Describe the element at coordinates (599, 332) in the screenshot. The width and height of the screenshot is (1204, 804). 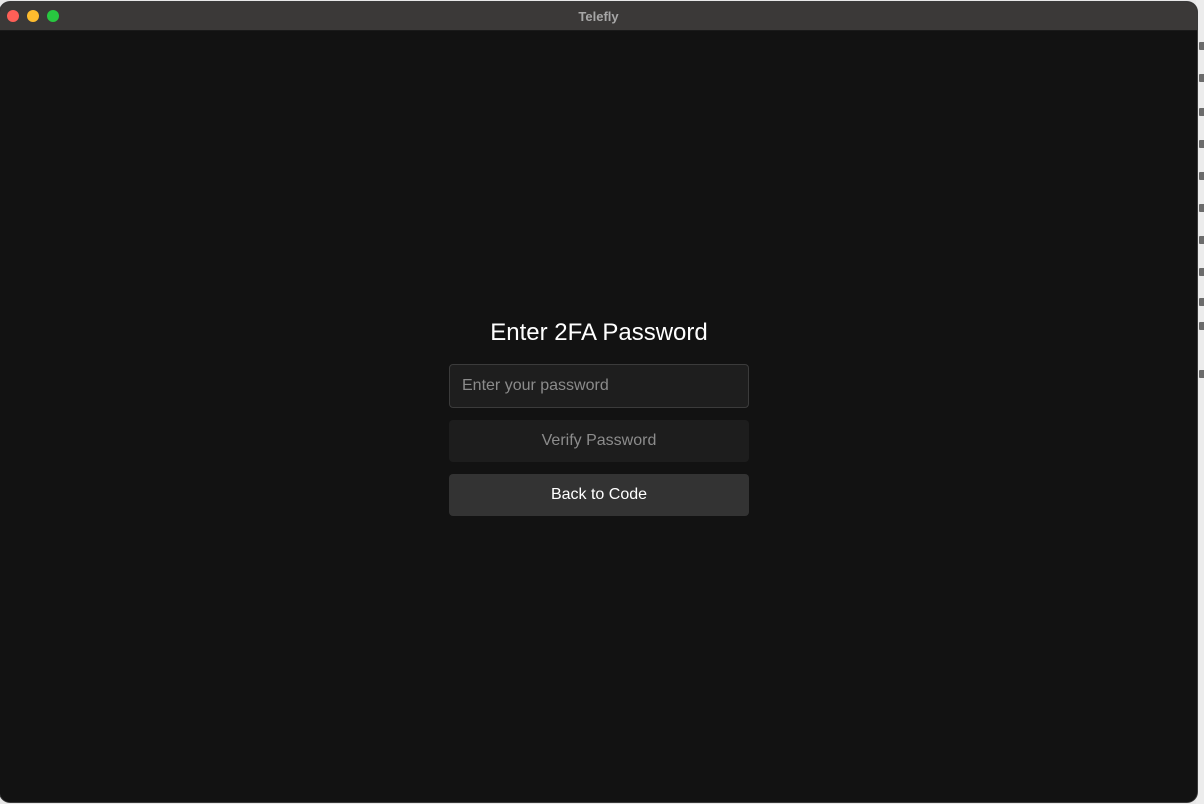
I see `page-title: Enter 2FA Password` at that location.